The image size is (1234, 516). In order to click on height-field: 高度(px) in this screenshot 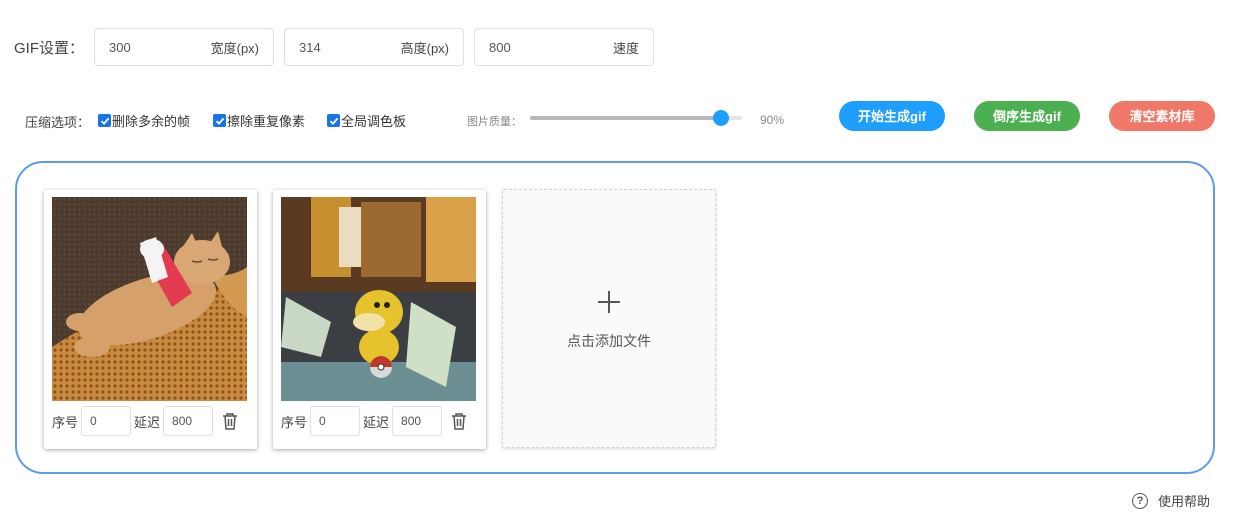, I will do `click(374, 47)`.